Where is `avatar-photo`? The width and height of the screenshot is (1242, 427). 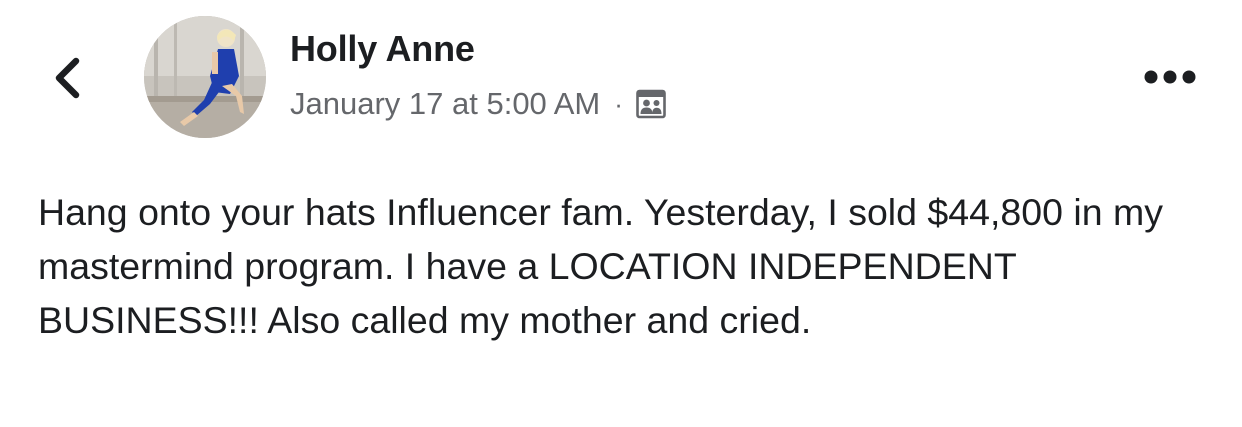 avatar-photo is located at coordinates (205, 77).